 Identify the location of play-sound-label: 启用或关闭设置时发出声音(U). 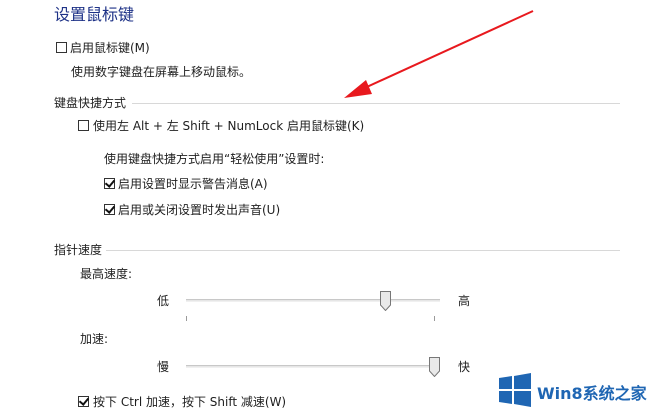
(199, 210).